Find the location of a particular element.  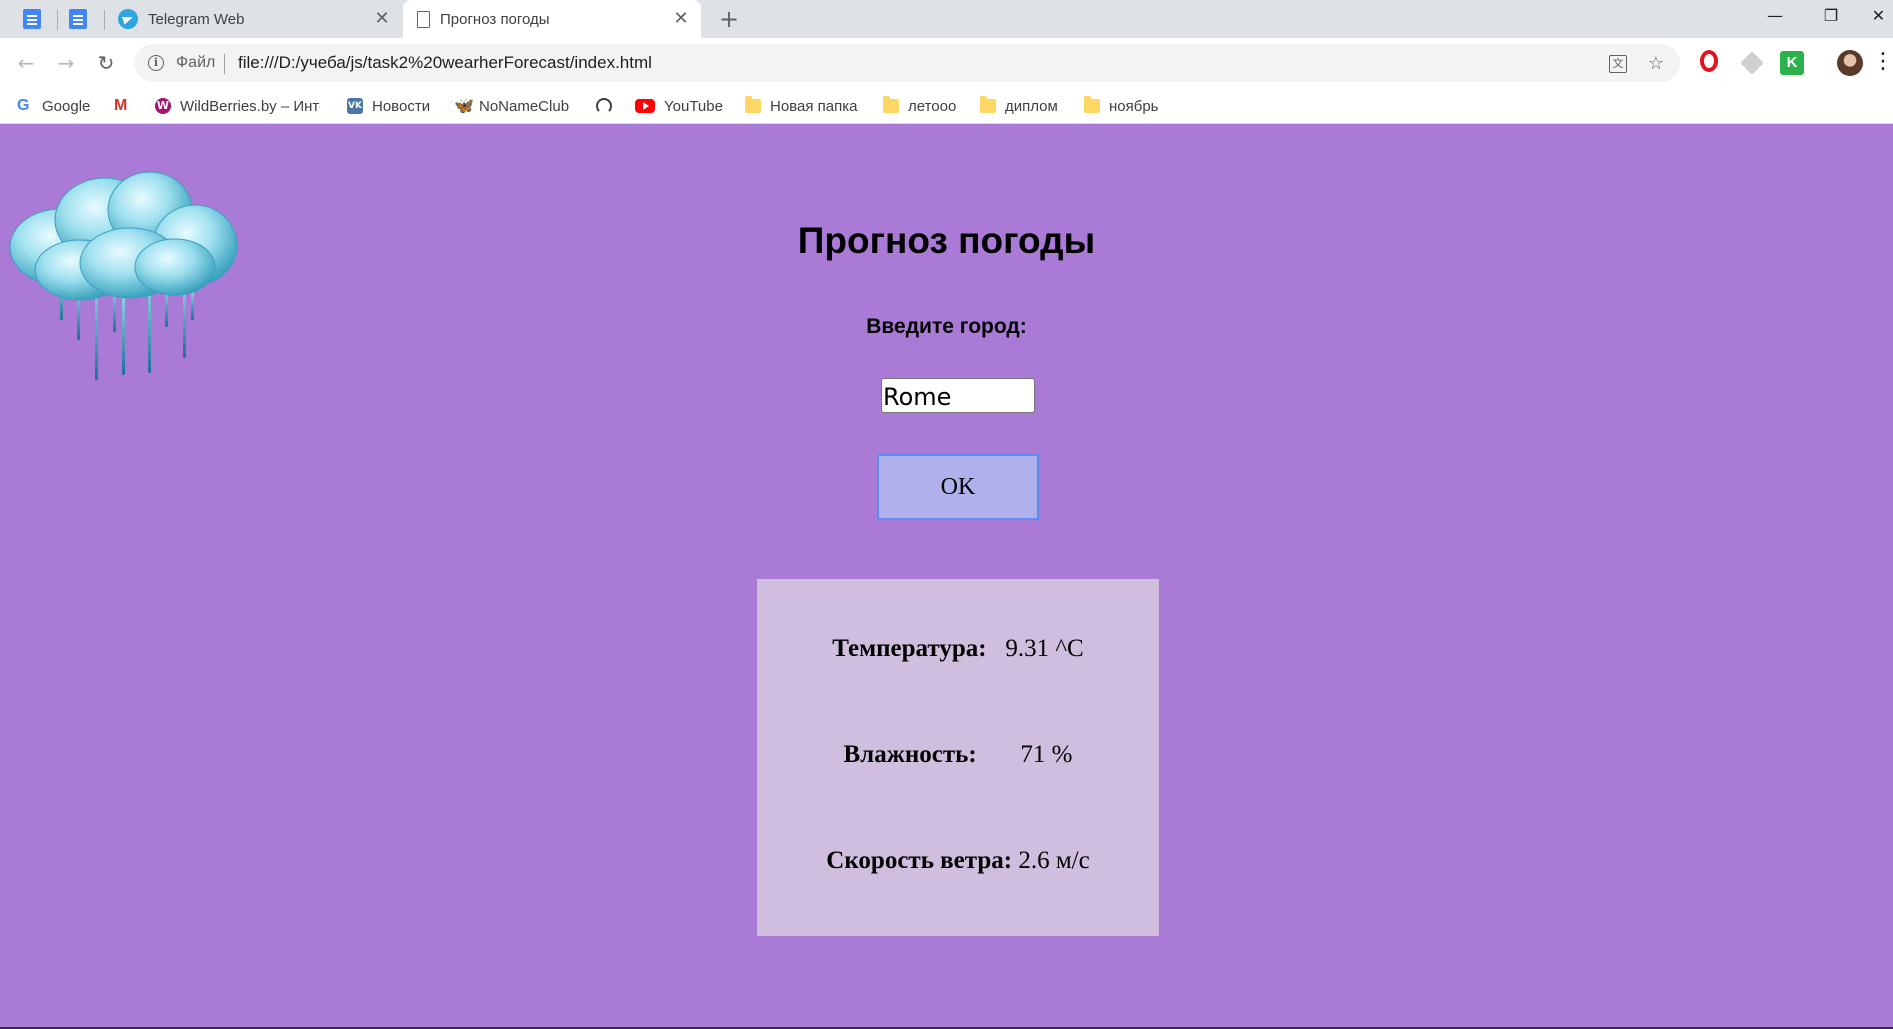

gauge-icon is located at coordinates (604, 106).